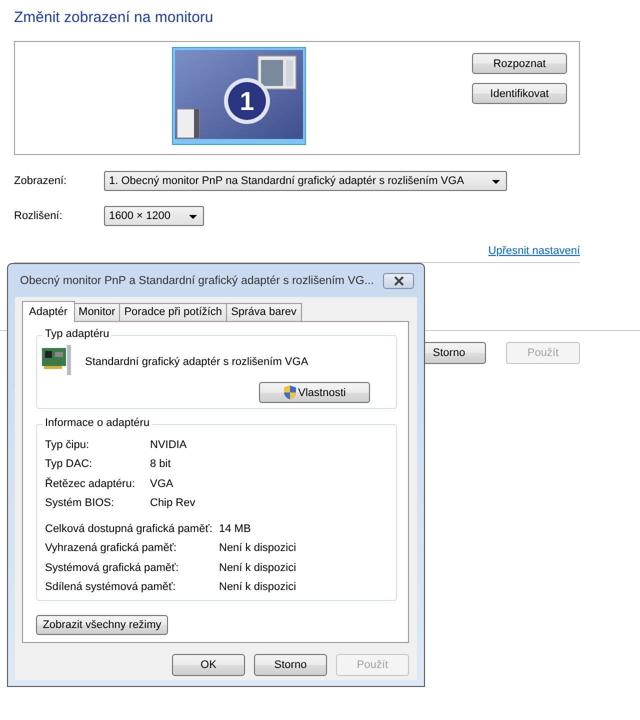  I want to click on start-menu-thumbnail, so click(188, 123).